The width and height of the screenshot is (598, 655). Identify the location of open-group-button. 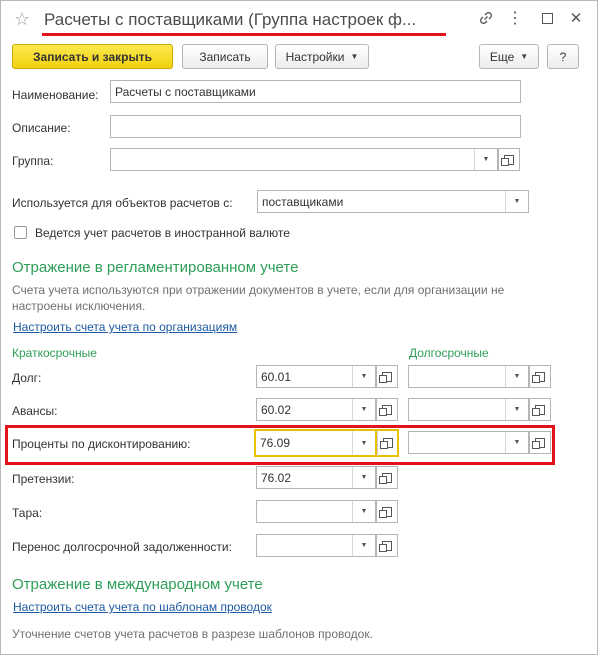
(509, 159).